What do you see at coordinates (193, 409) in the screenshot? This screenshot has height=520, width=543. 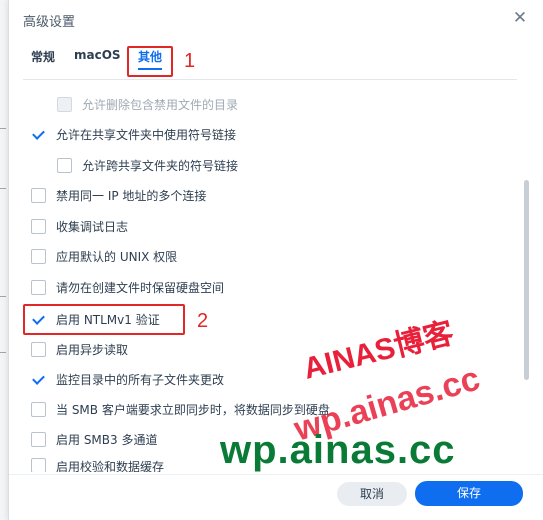 I see `option-label: 当 SMB 客户端要求立即同步时，将数据同步到硬盘` at bounding box center [193, 409].